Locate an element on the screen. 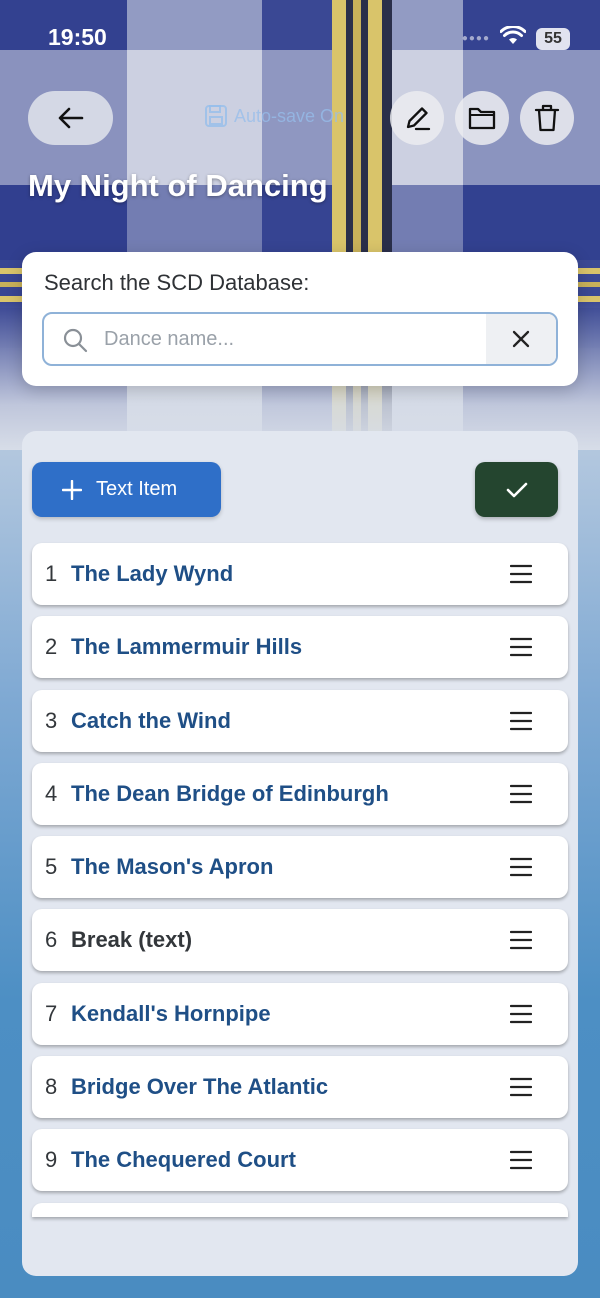 The height and width of the screenshot is (1298, 600). list-item-partial is located at coordinates (300, 1209).